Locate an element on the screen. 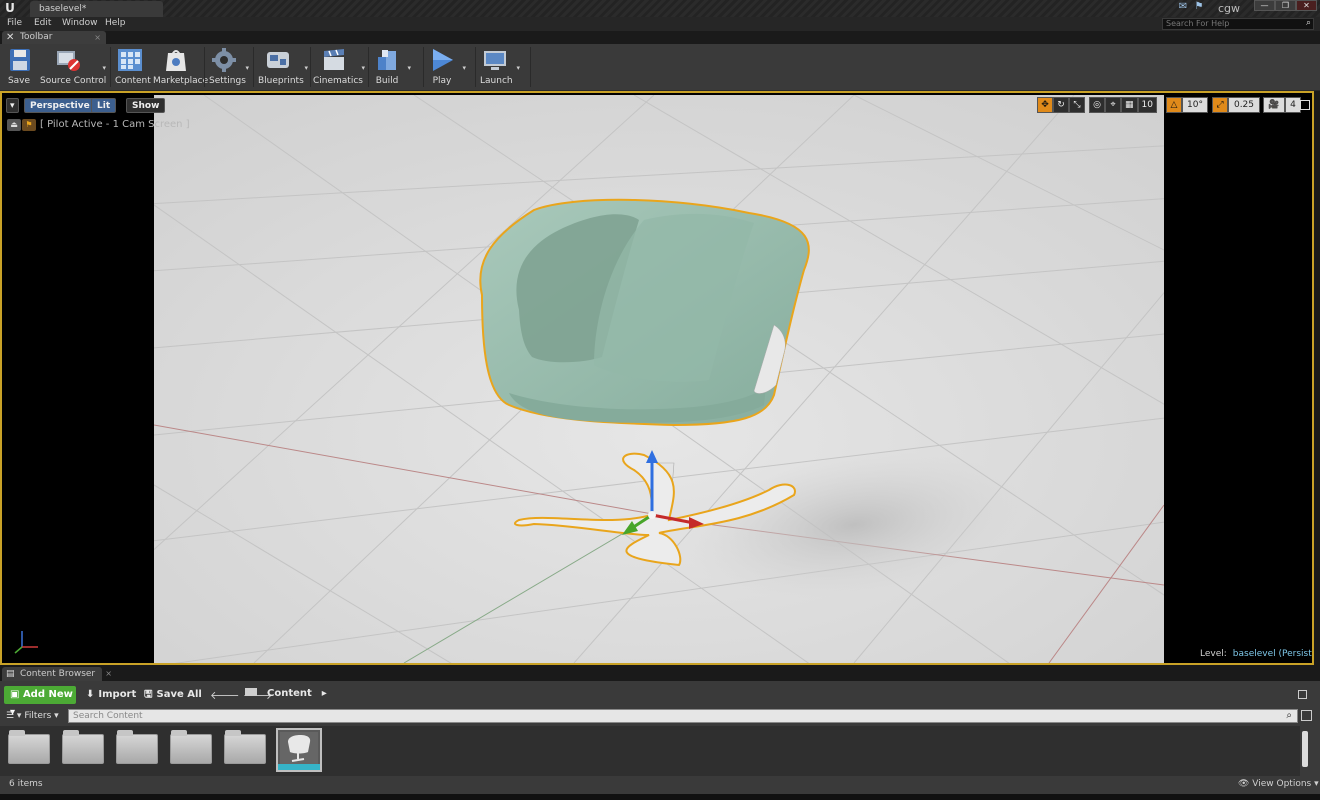 The width and height of the screenshot is (1320, 800). feedback-icon: ⚑ is located at coordinates (1199, 7).